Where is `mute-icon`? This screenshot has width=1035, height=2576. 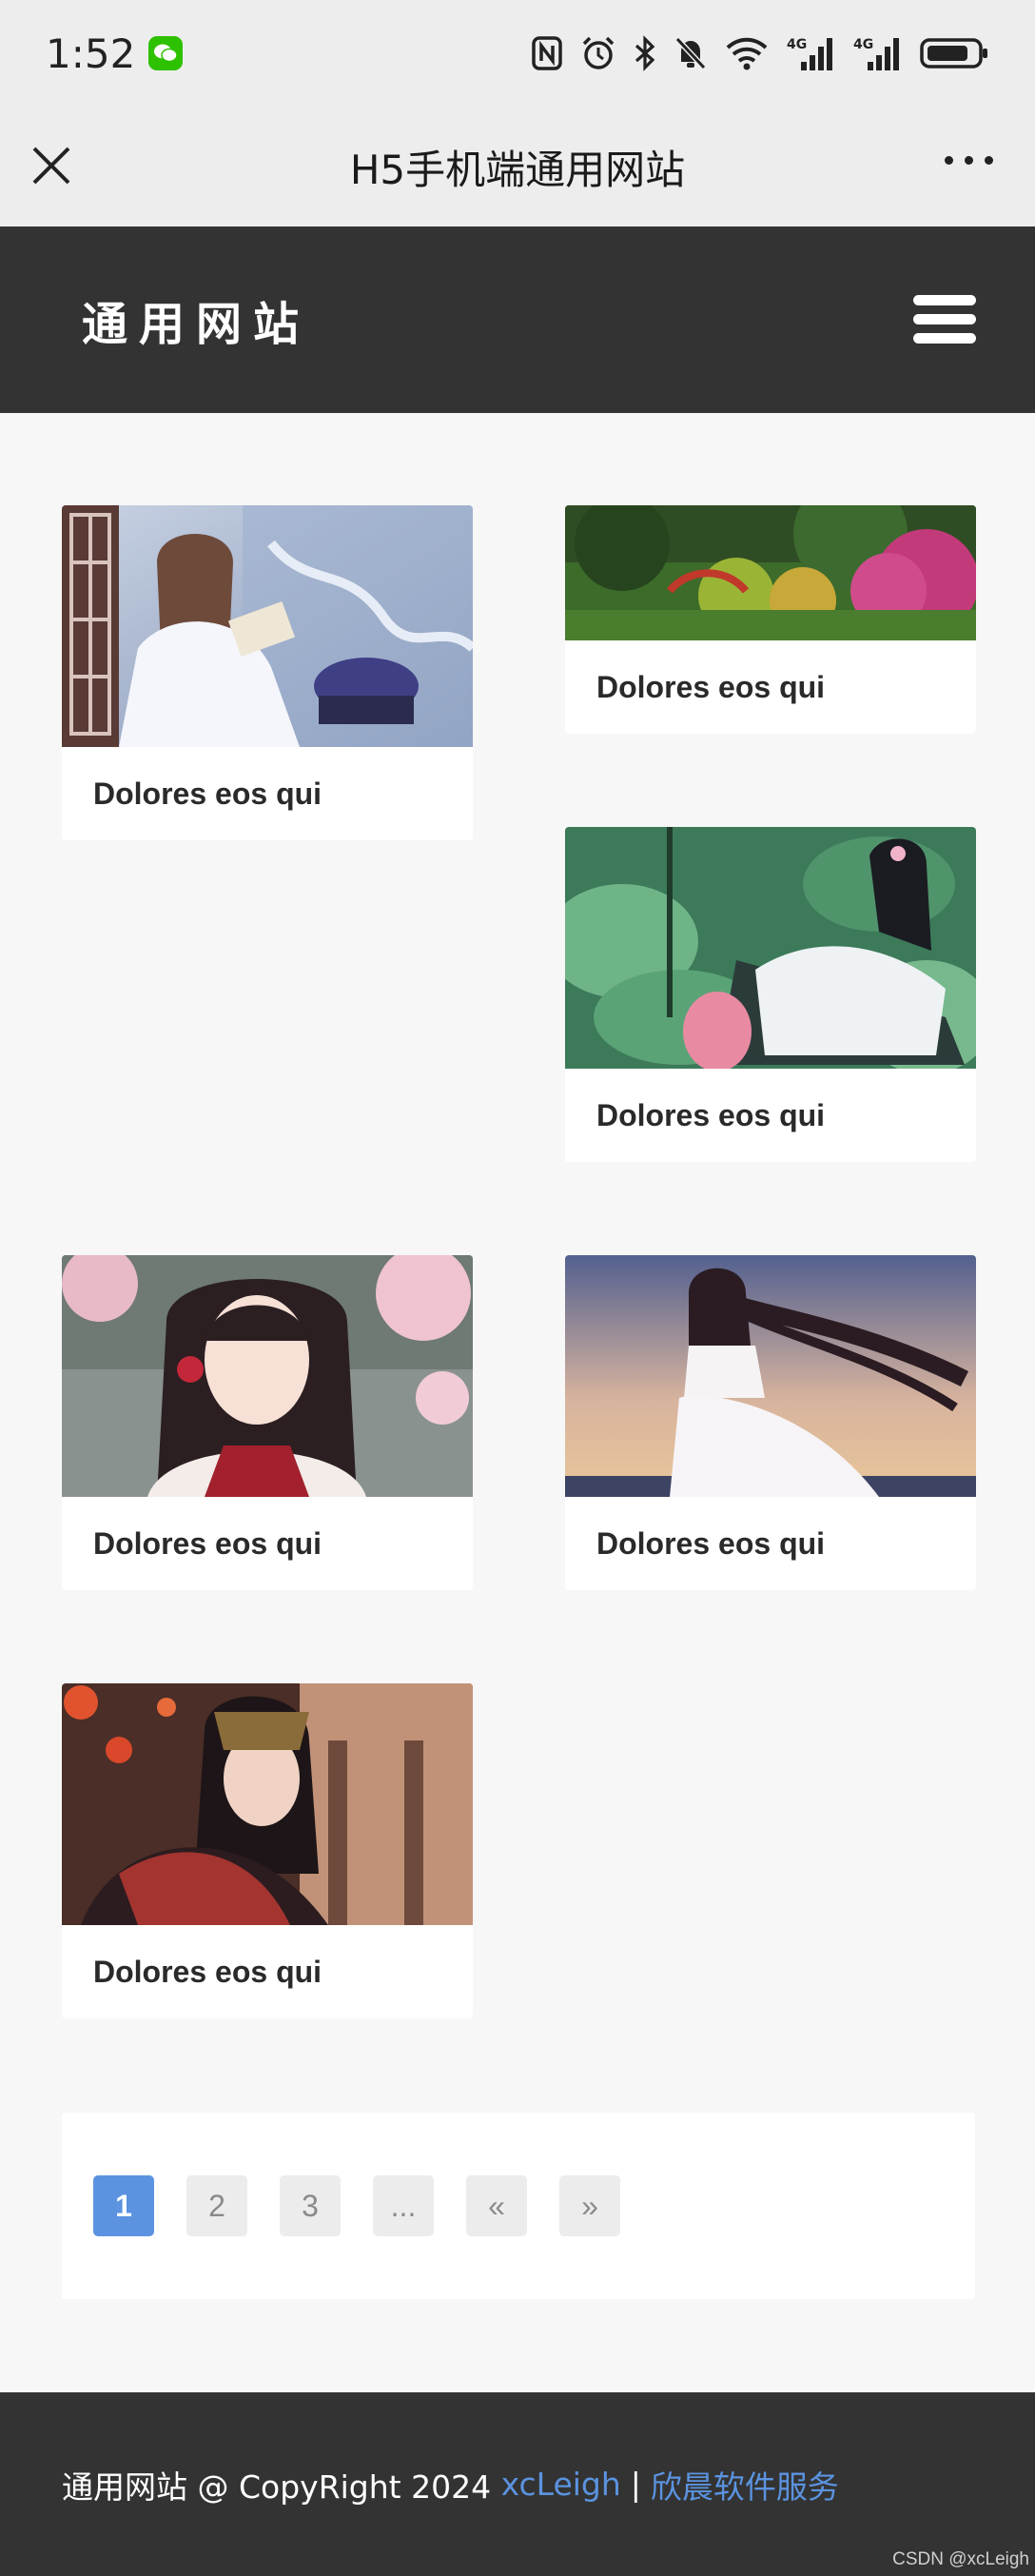 mute-icon is located at coordinates (690, 53).